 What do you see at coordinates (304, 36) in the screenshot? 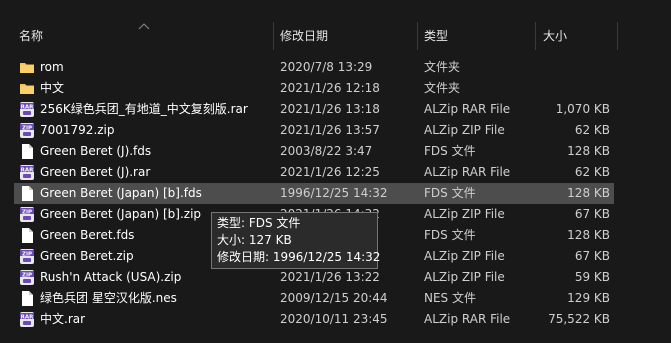
I see `column-date-modified: 修改日期` at bounding box center [304, 36].